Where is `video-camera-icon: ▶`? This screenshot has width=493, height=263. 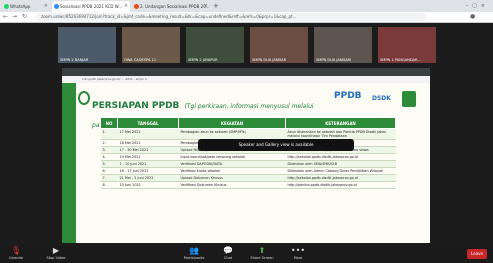 video-camera-icon: ▶ is located at coordinates (56, 250).